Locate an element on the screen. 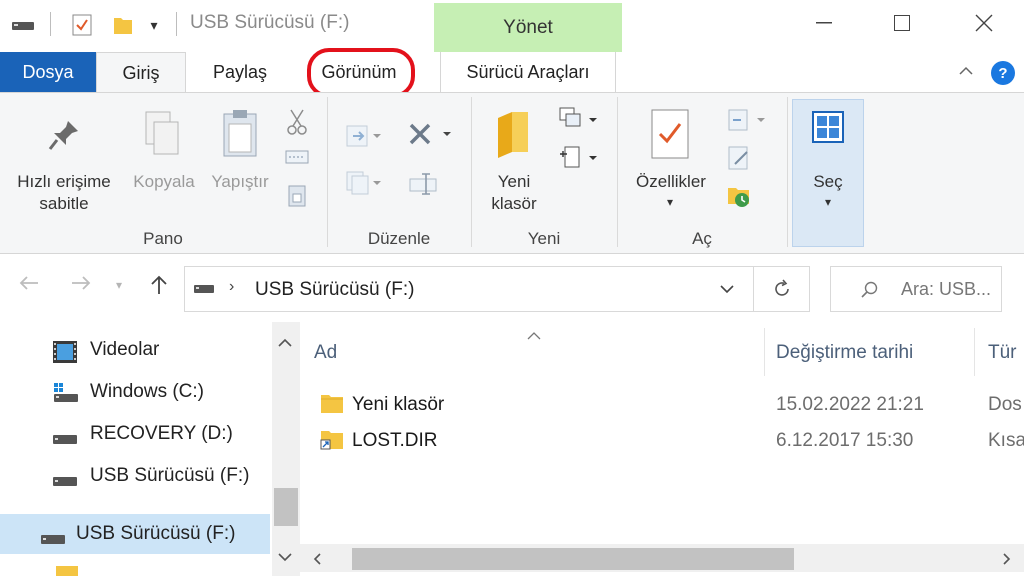  help-icon: ? is located at coordinates (1003, 73).